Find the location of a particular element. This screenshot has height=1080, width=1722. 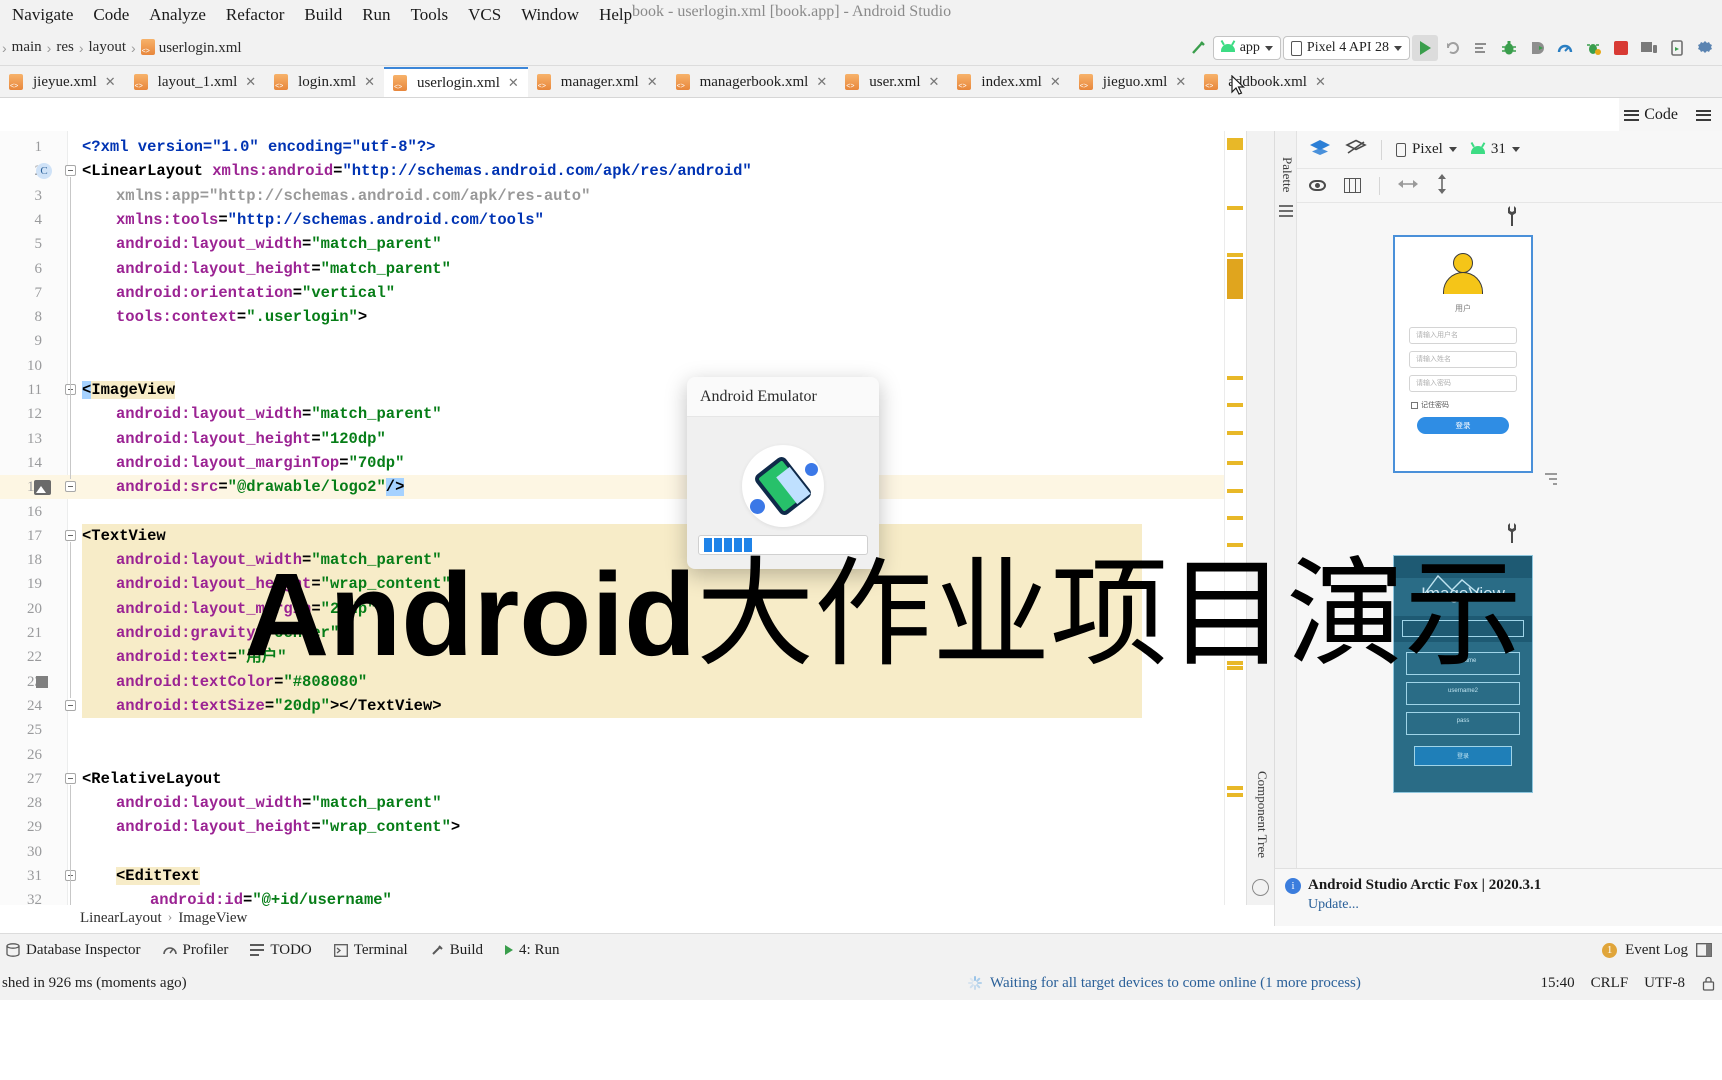

attach-debugger-button is located at coordinates (1537, 48).